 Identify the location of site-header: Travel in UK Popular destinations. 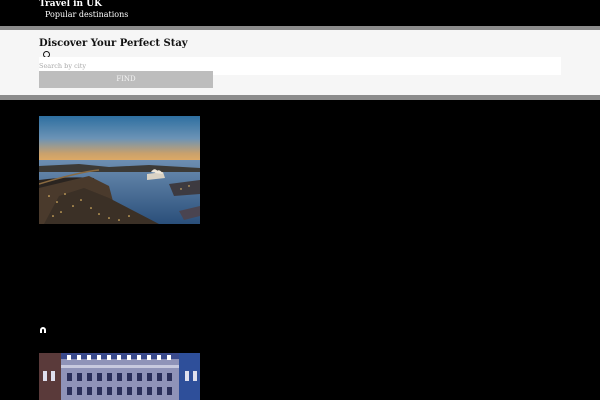
(189, 10).